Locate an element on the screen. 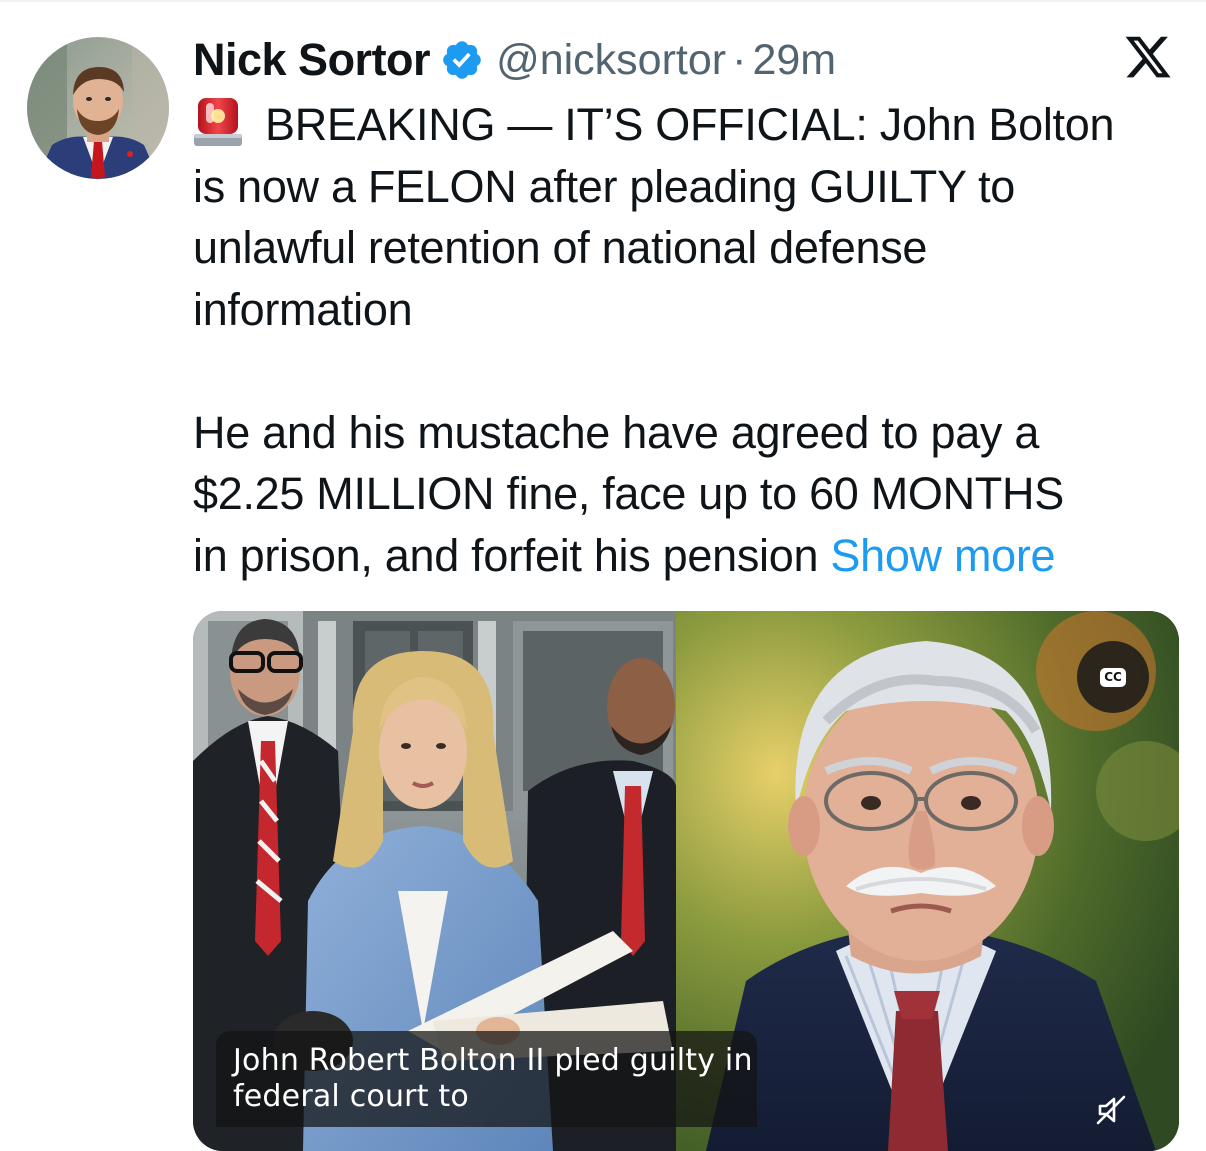 This screenshot has width=1206, height=1151. muted-speaker-icon is located at coordinates (1111, 1110).